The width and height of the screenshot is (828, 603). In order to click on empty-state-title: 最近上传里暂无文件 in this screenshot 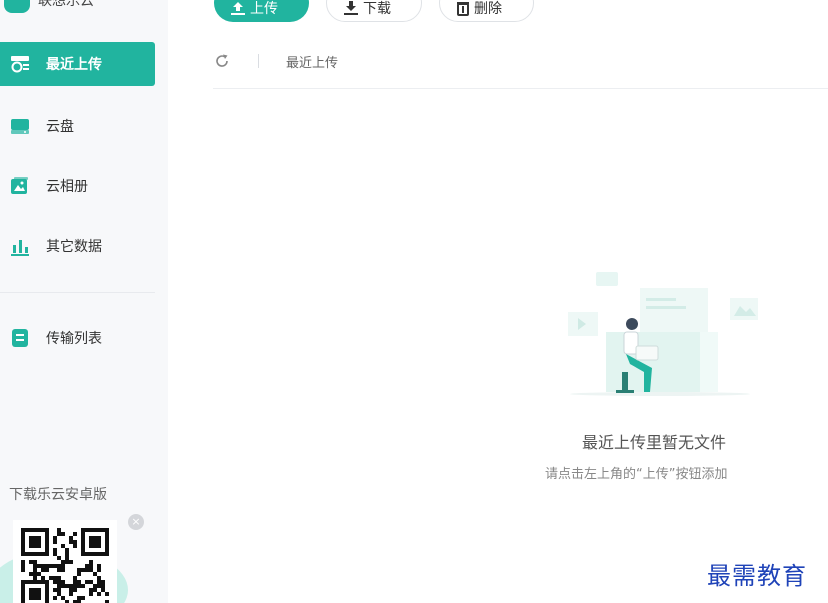, I will do `click(654, 442)`.